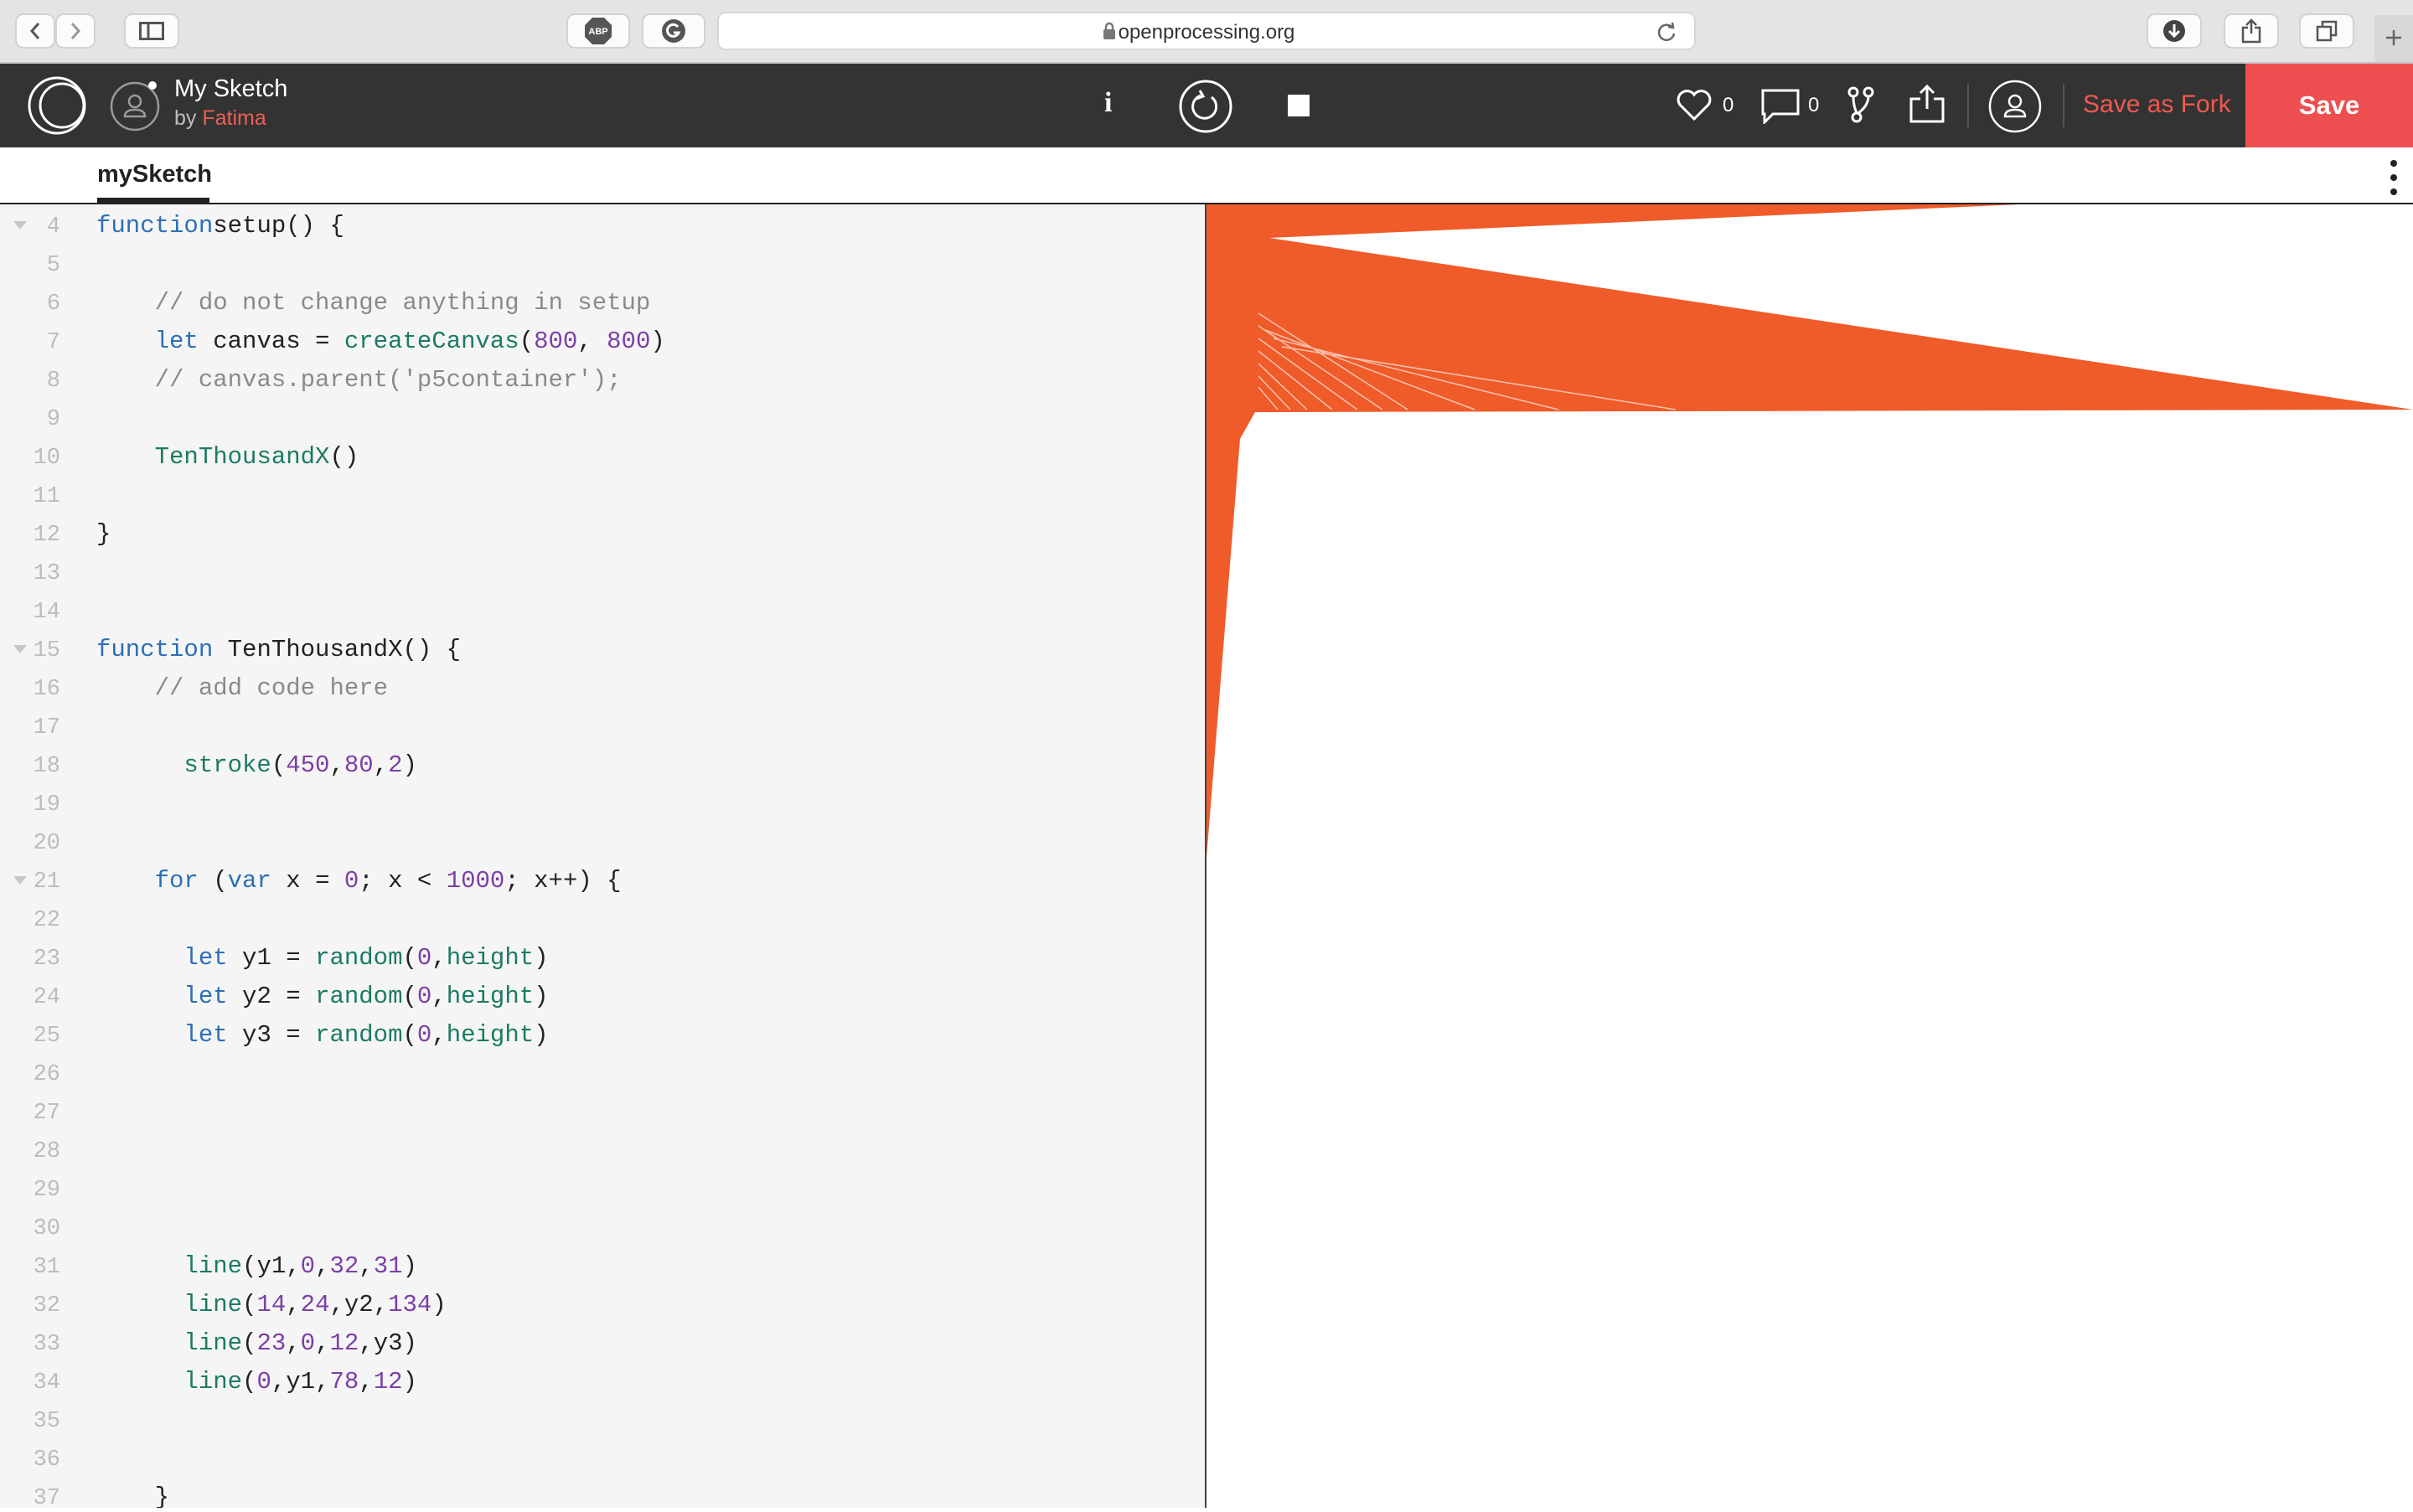 The image size is (2413, 1512). What do you see at coordinates (300, 765) in the screenshot?
I see `code-text: stroke(450,80,2)` at bounding box center [300, 765].